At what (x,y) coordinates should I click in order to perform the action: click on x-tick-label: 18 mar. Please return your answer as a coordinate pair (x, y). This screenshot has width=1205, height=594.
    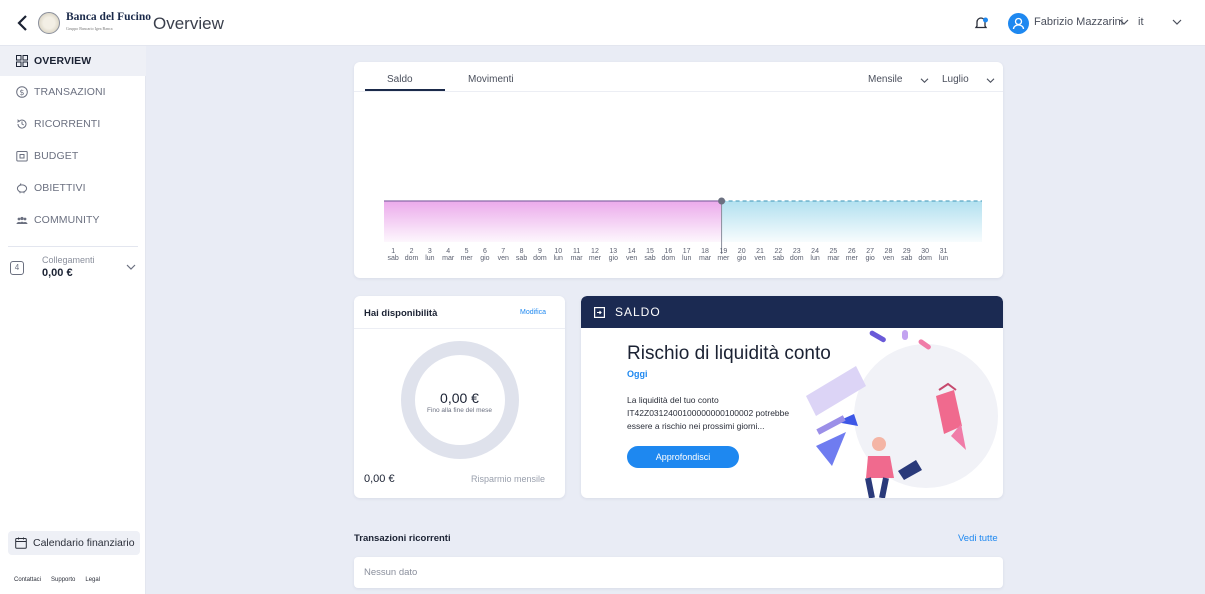
    Looking at the image, I should click on (705, 255).